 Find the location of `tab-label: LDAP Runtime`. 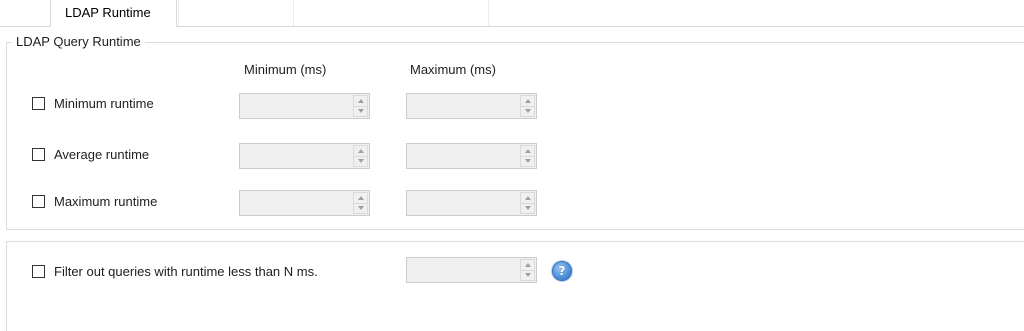

tab-label: LDAP Runtime is located at coordinates (108, 12).